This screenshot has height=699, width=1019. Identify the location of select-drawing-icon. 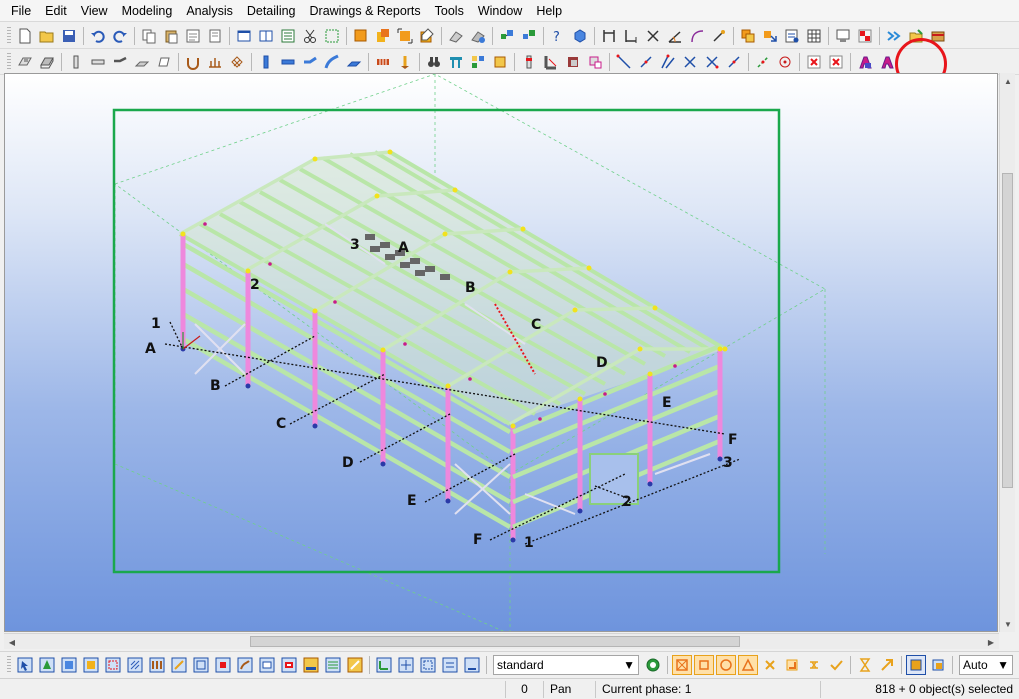
(355, 665).